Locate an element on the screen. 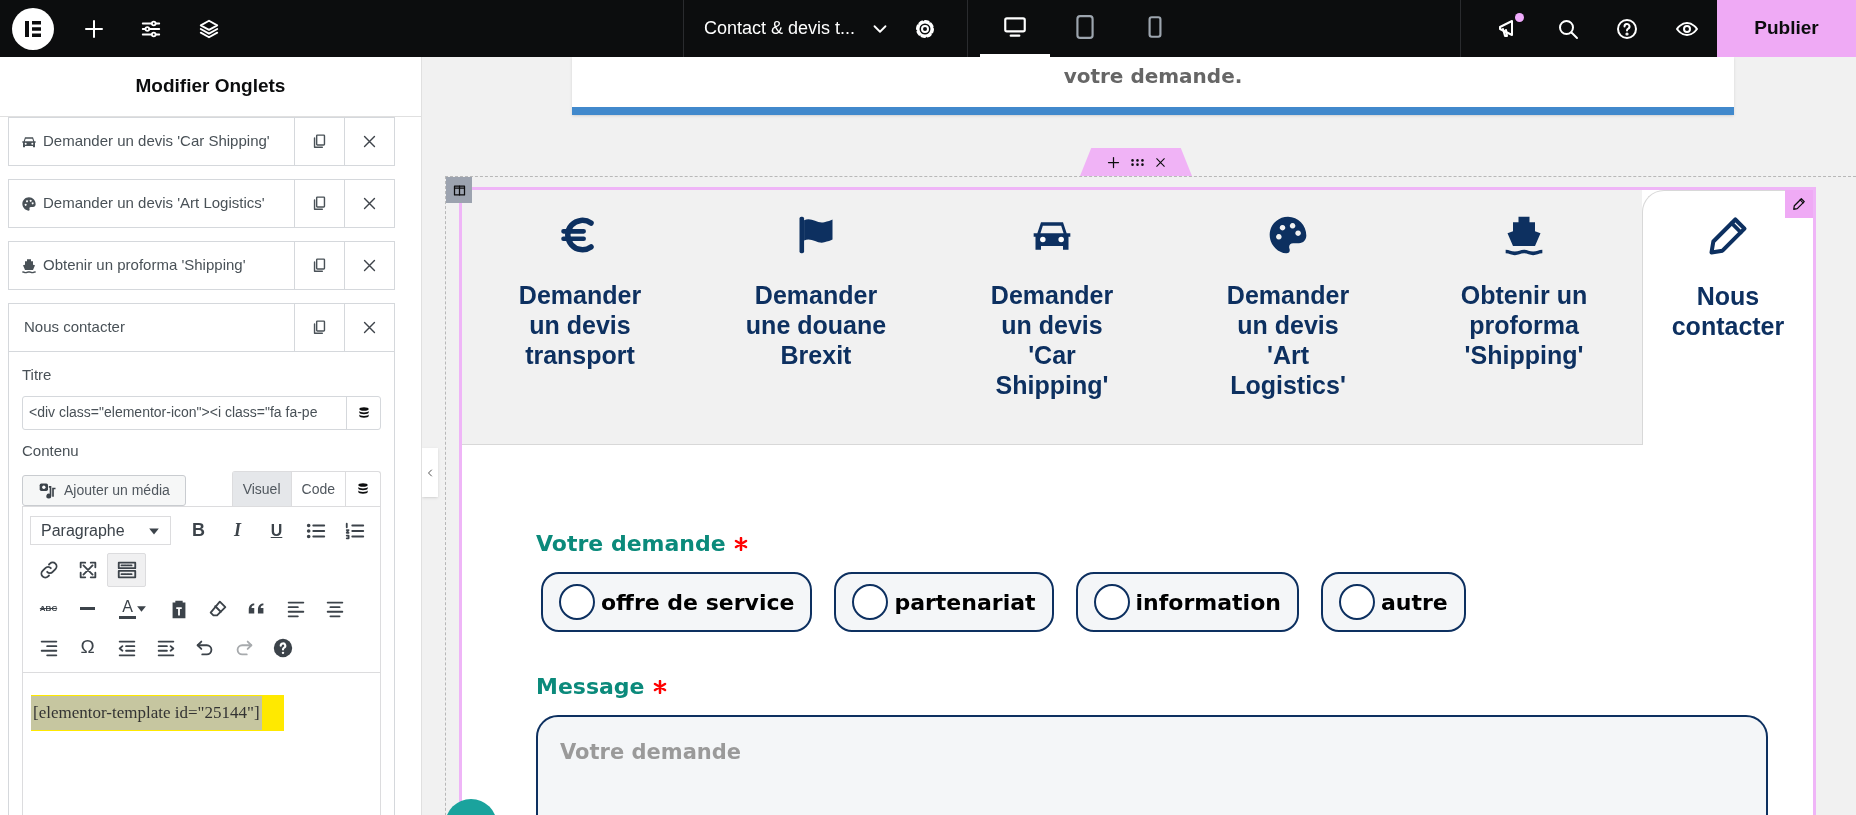 Image resolution: width=1856 pixels, height=815 pixels. radio-option: information is located at coordinates (1187, 602).